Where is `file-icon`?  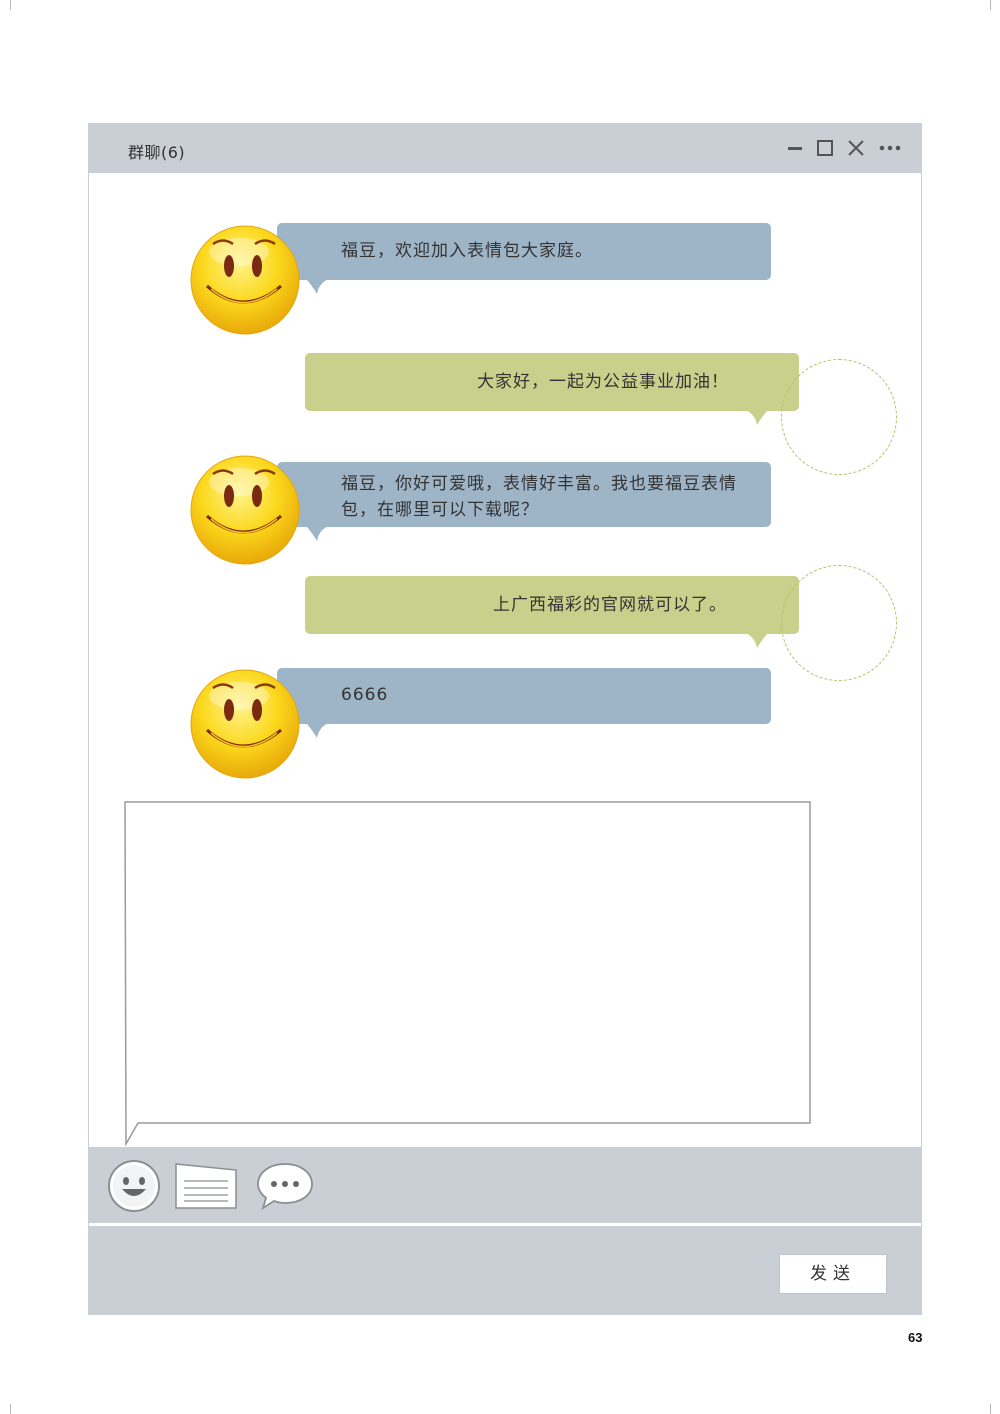
file-icon is located at coordinates (206, 1188).